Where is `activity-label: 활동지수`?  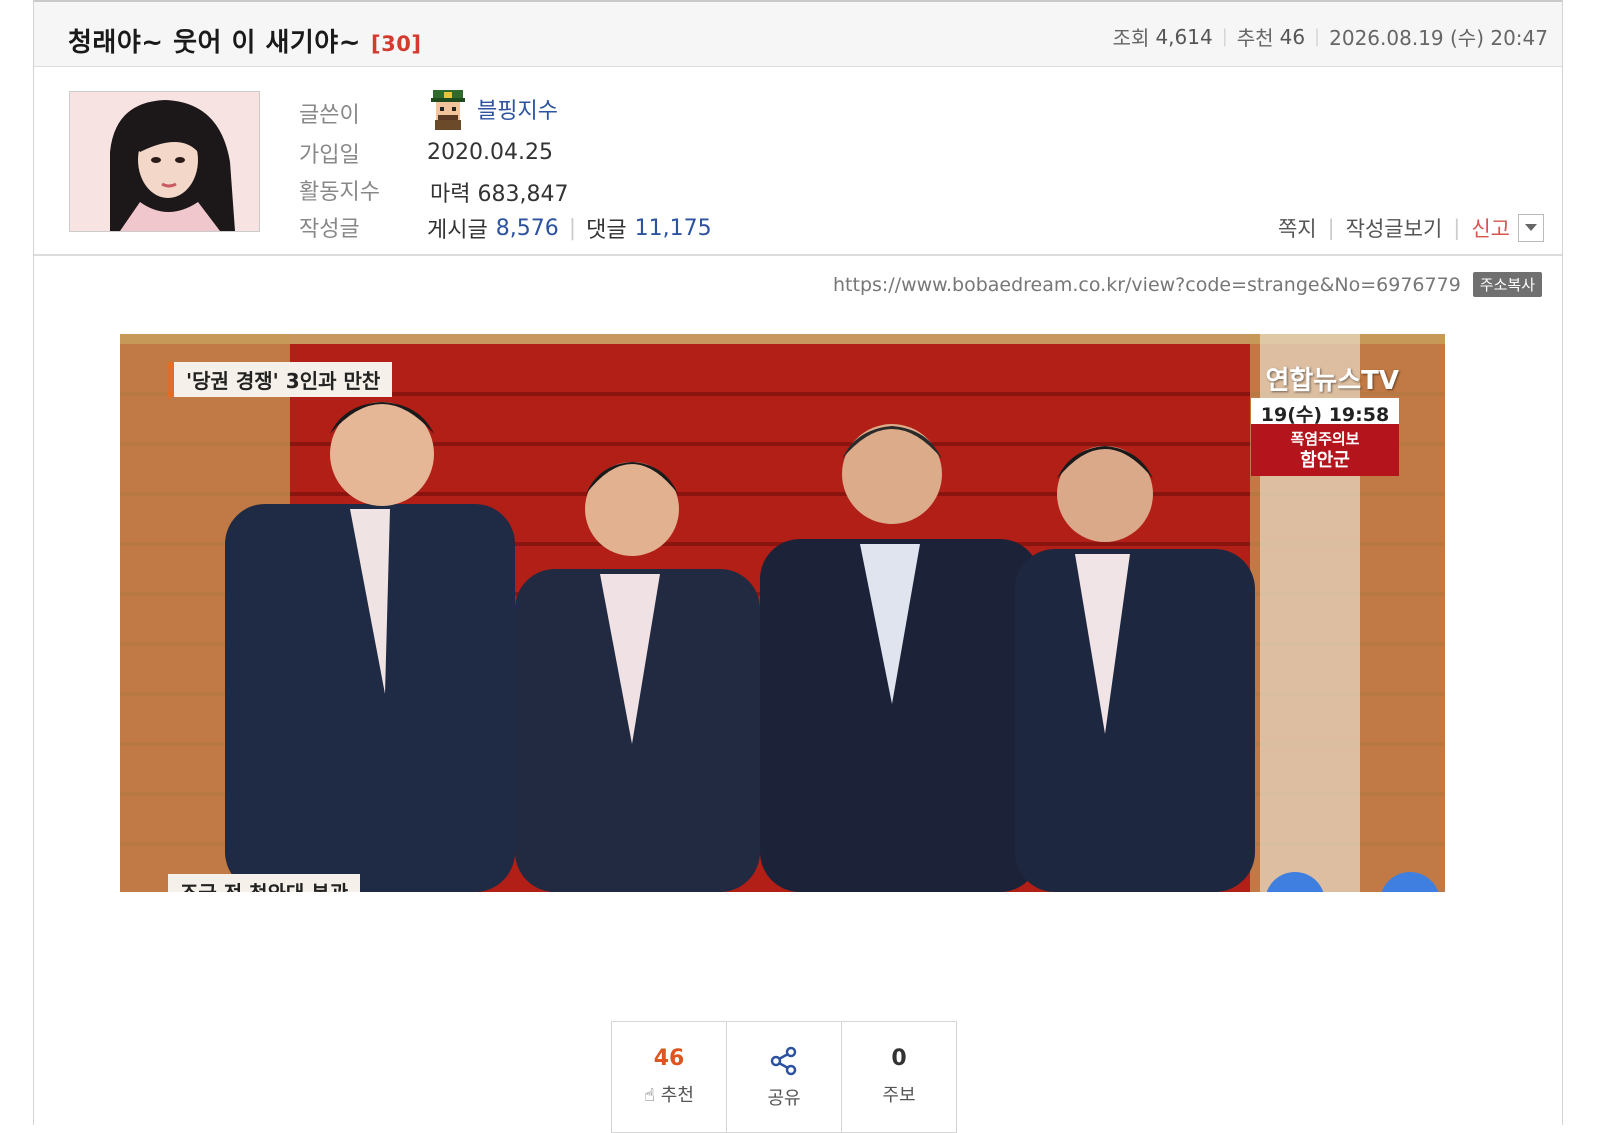 activity-label: 활동지수 is located at coordinates (339, 192).